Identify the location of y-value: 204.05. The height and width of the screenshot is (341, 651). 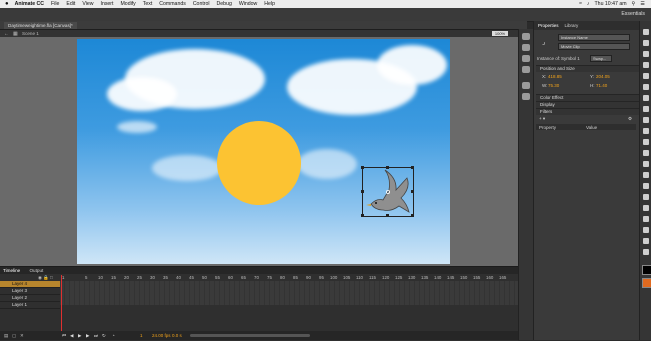
(603, 76).